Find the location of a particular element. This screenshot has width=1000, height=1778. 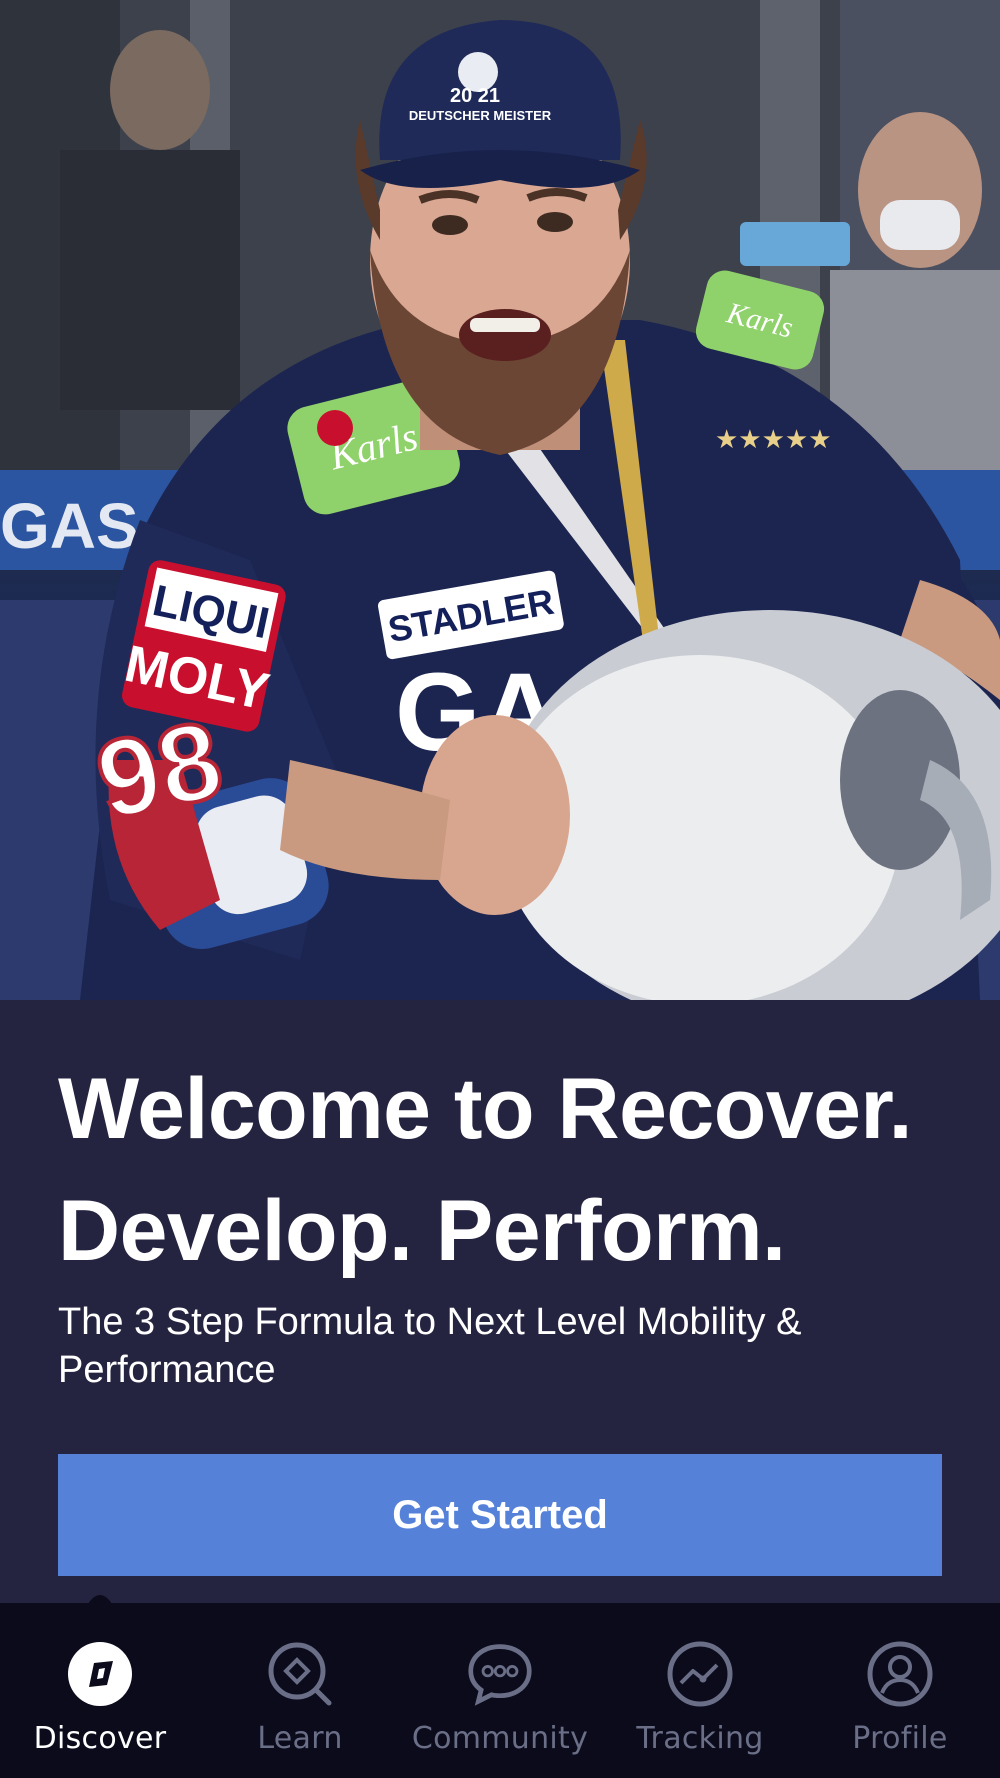

search-diamond-icon is located at coordinates (300, 1674).